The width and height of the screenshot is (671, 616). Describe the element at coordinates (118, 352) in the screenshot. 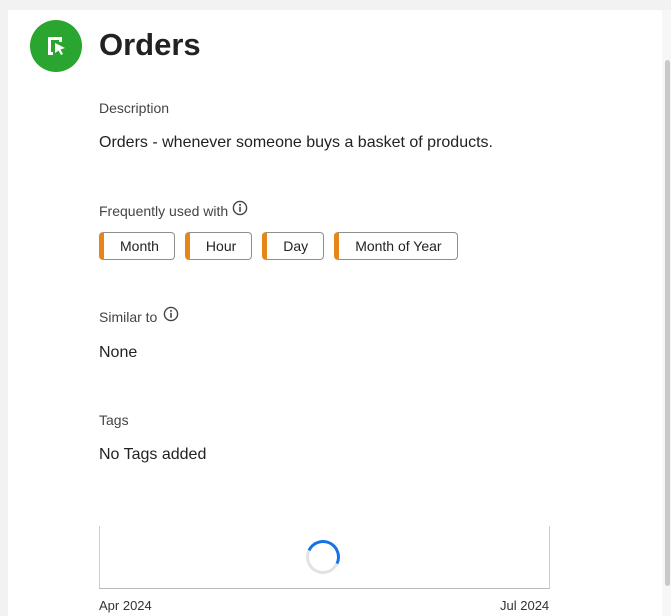

I see `similar-to-value: None` at that location.